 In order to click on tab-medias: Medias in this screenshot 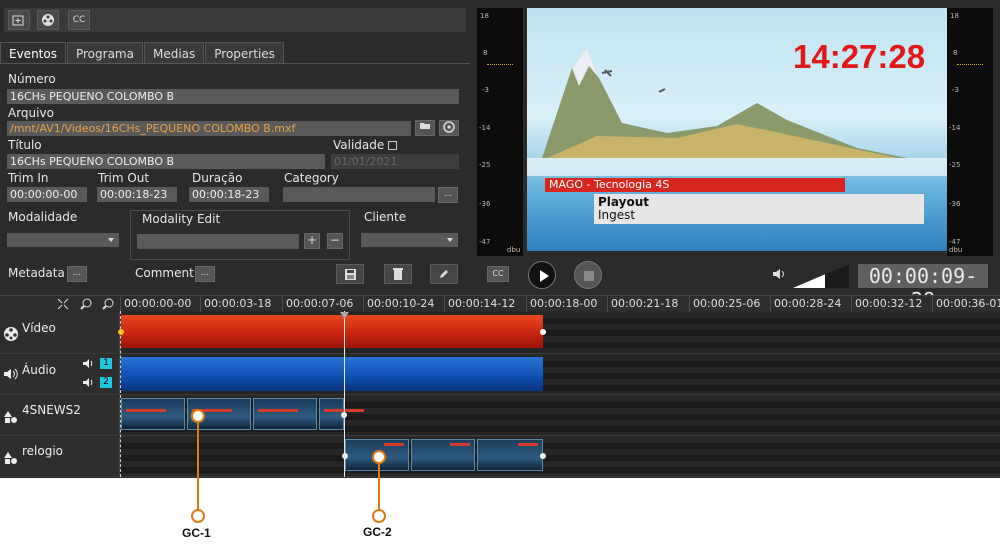, I will do `click(174, 53)`.